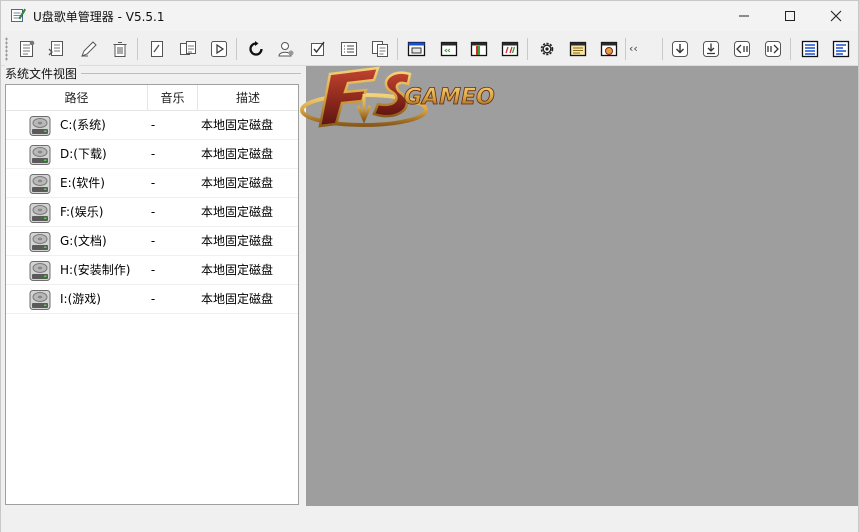 Image resolution: width=859 pixels, height=532 pixels. I want to click on download-button, so click(711, 49).